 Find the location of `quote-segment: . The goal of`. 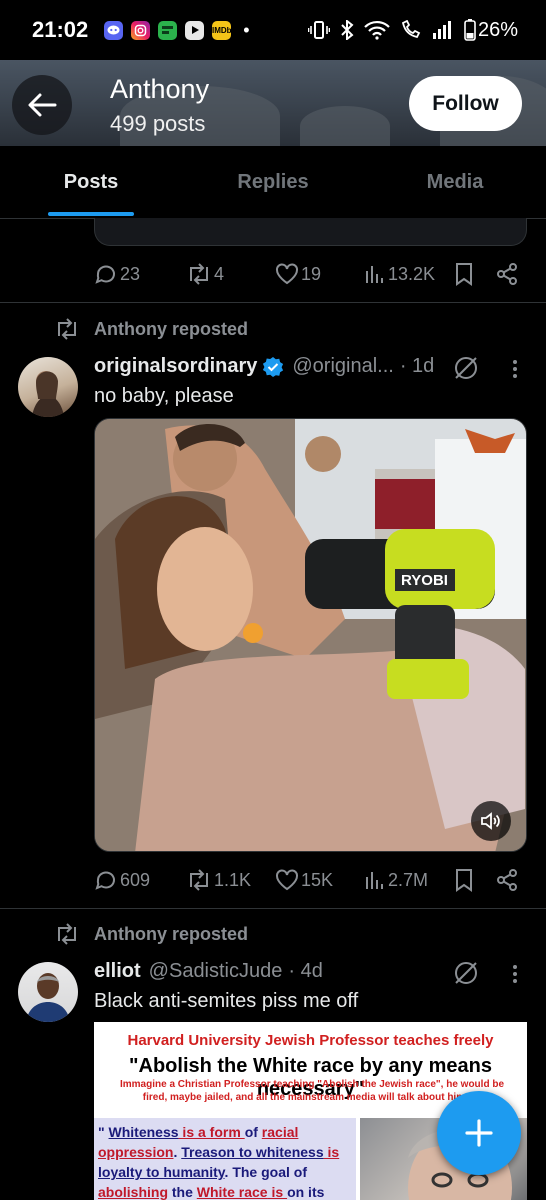

quote-segment: . The goal of is located at coordinates (265, 1172).